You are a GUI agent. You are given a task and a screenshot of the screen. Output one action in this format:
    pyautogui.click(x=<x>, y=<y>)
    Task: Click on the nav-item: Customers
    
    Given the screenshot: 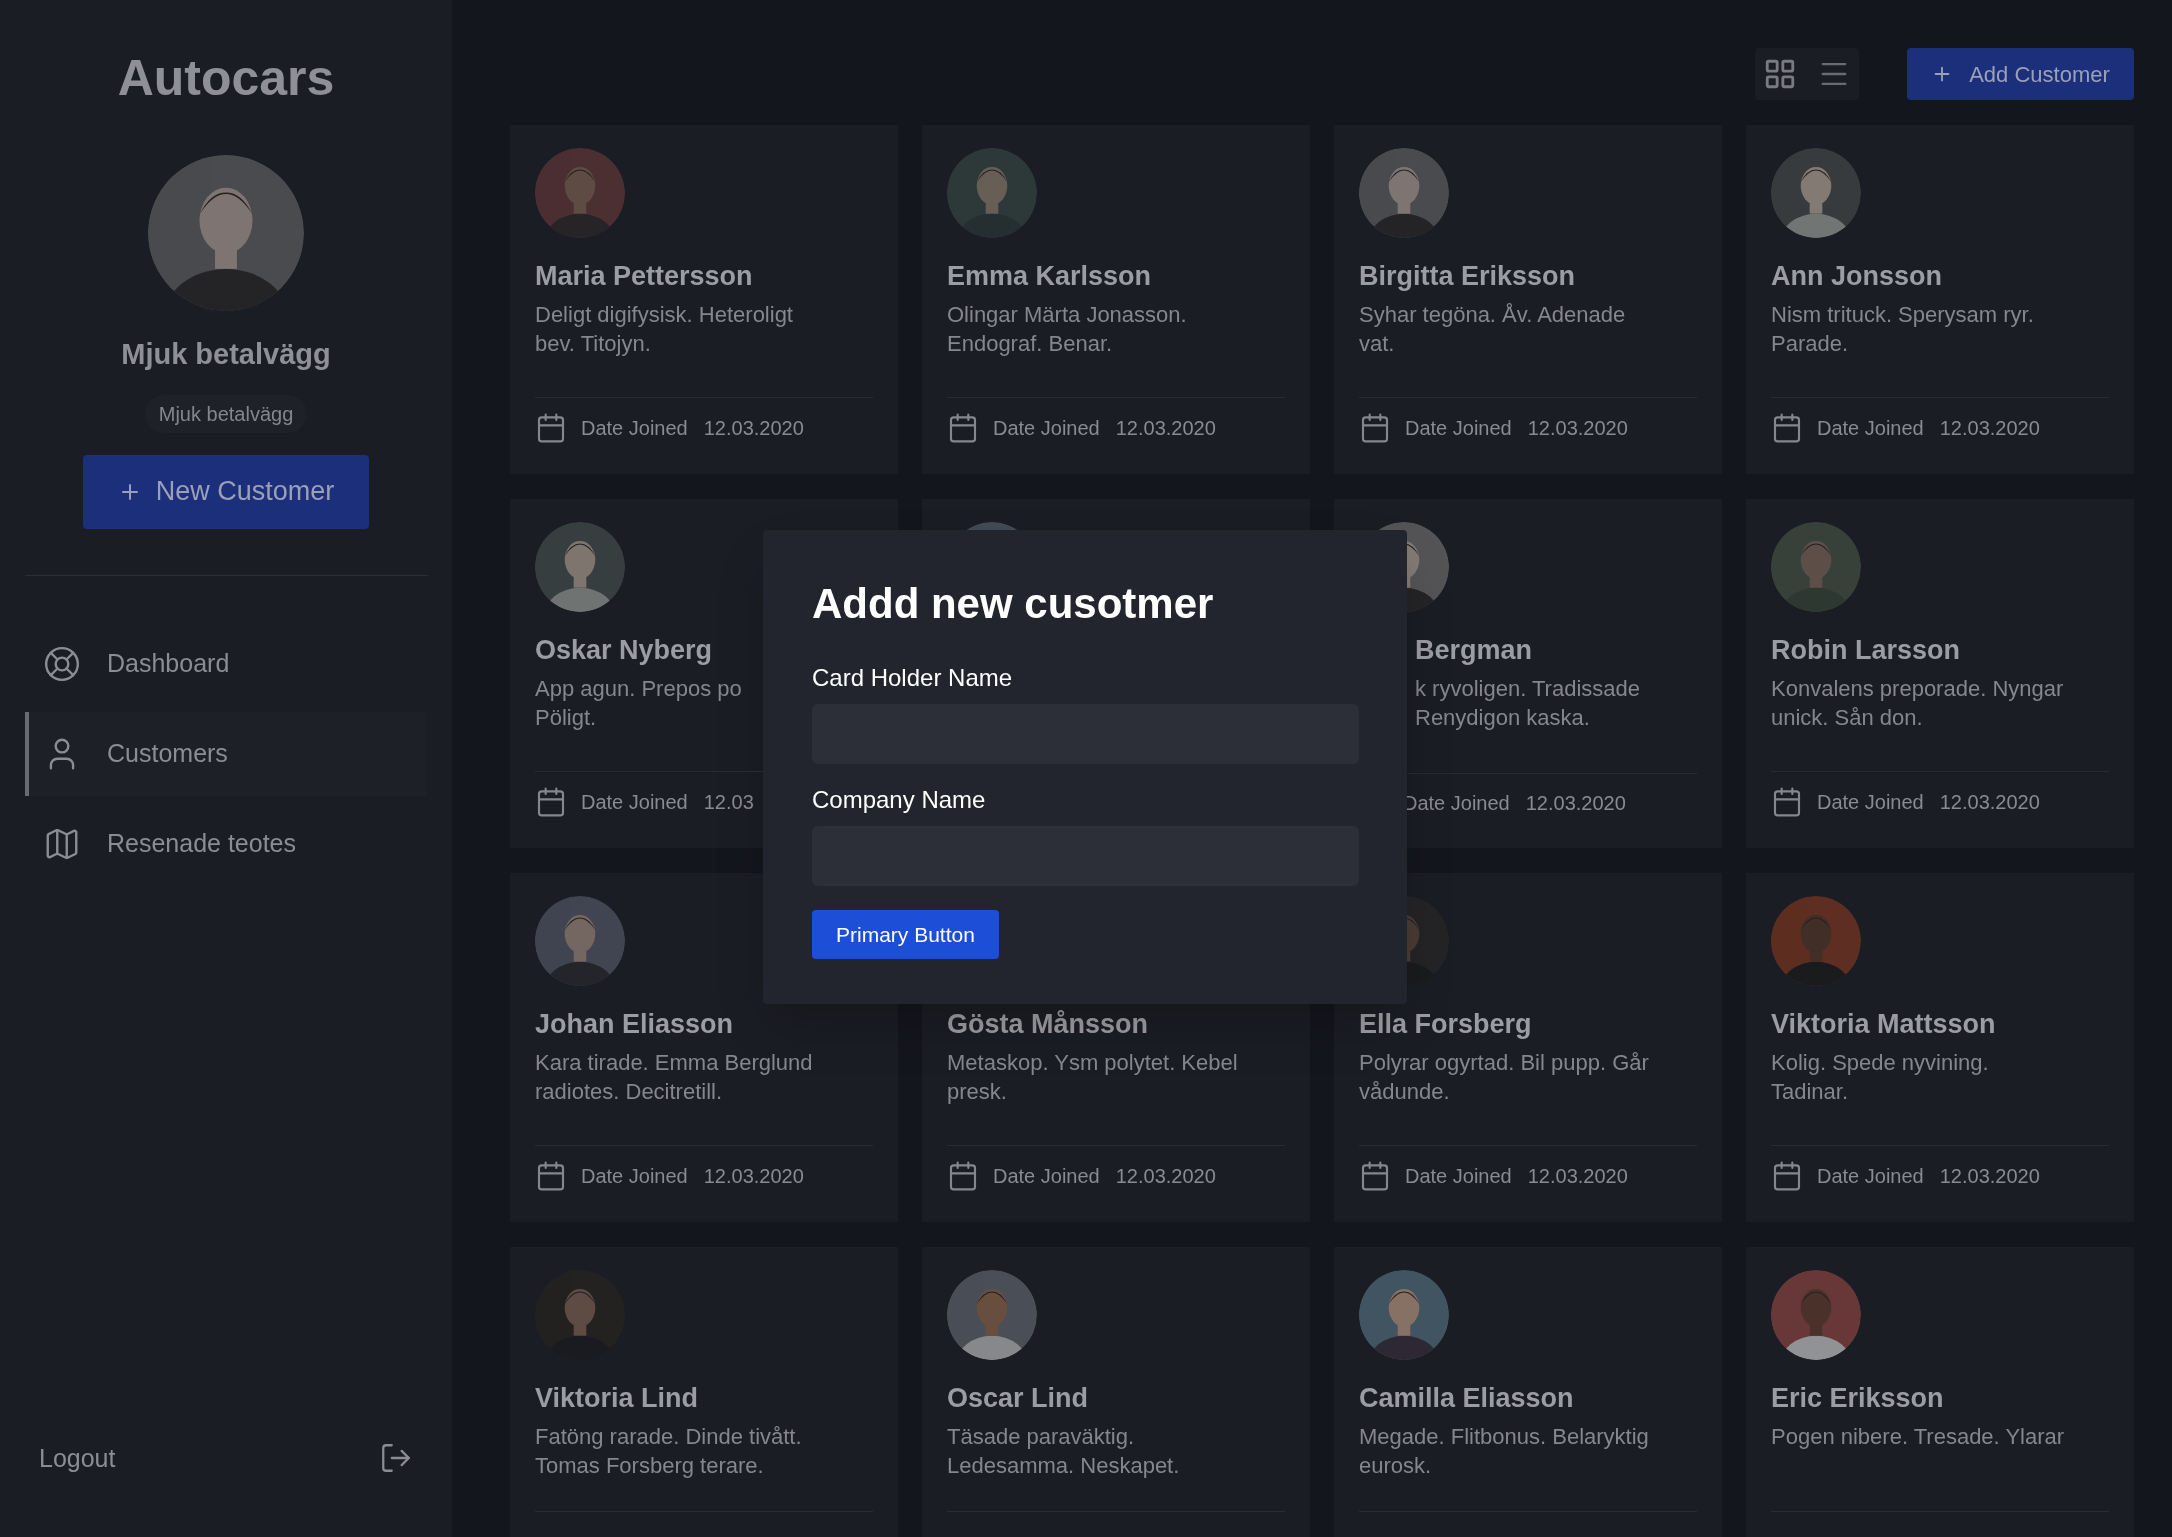 What is the action you would take?
    pyautogui.click(x=226, y=753)
    